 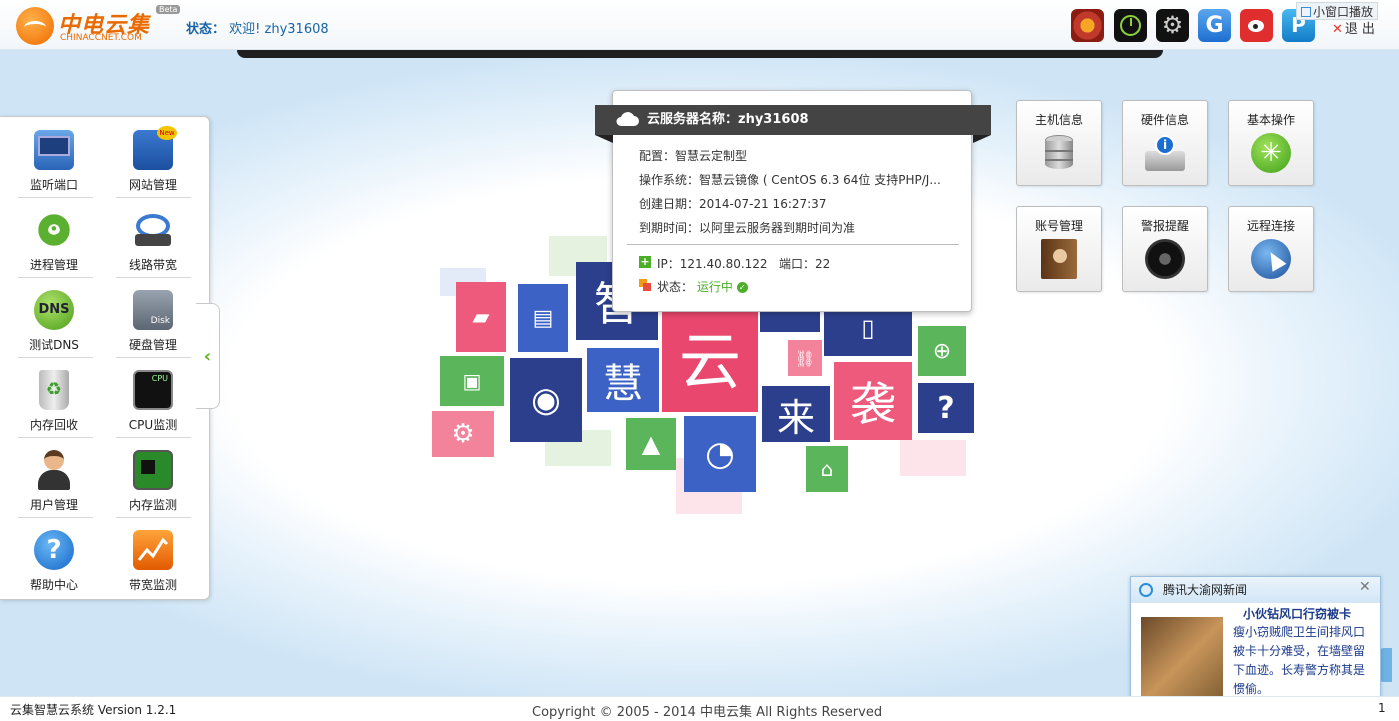 I want to click on sidebar-item-port-monitor: 监听端口, so click(x=54, y=157).